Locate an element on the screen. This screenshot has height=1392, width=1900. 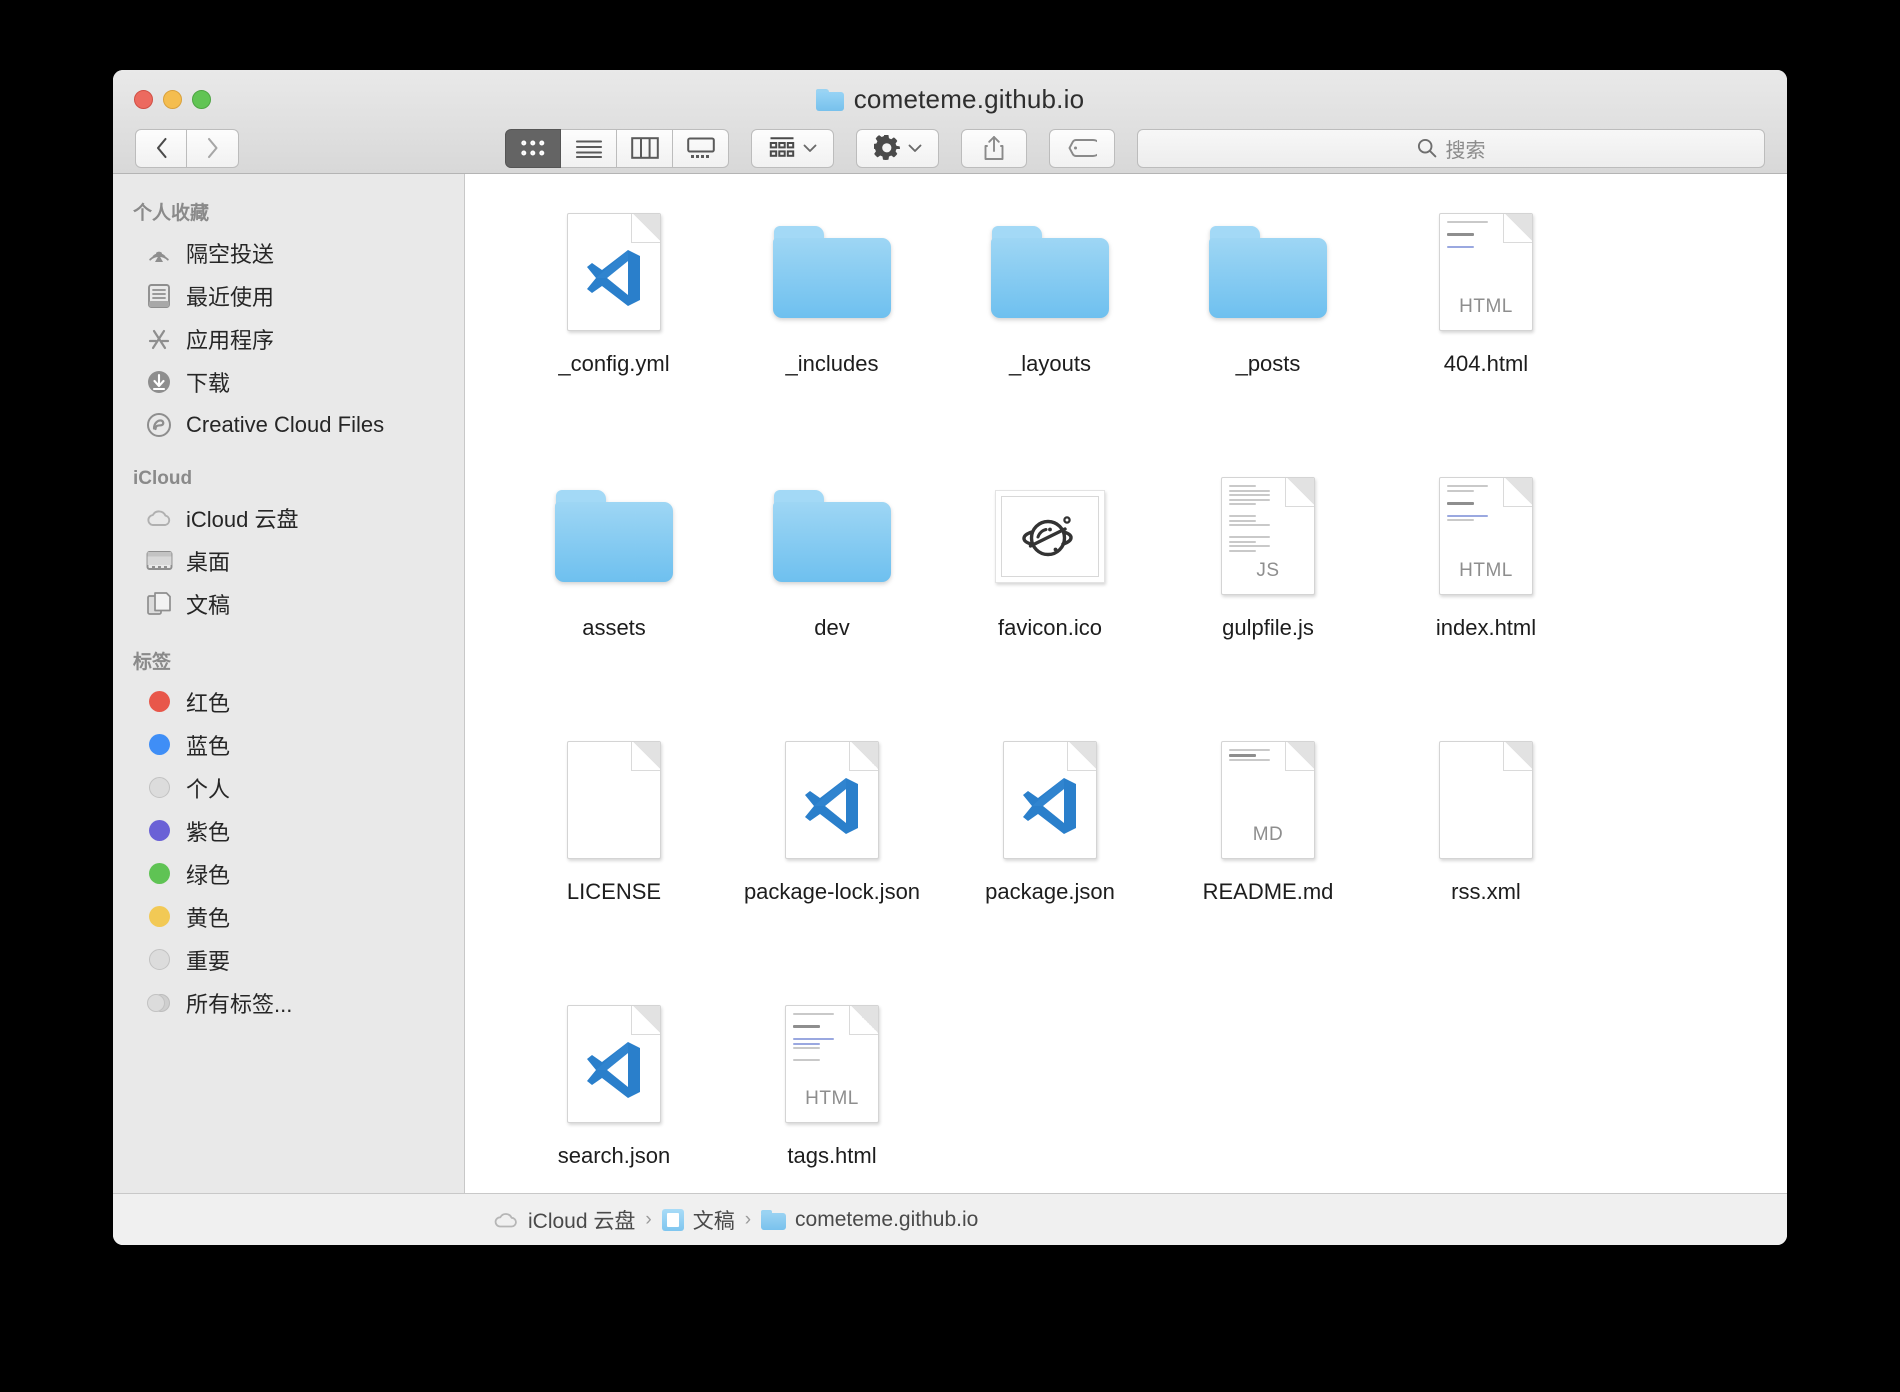
sidebar-group-icloud: iCloud 云盘 桌面 文稿 is located at coordinates (288, 560).